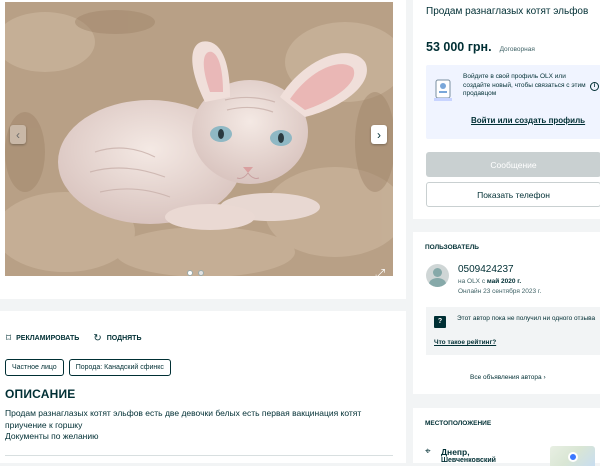  What do you see at coordinates (48, 338) in the screenshot?
I see `promote-label: РЕКЛАМИРОВАТЬ` at bounding box center [48, 338].